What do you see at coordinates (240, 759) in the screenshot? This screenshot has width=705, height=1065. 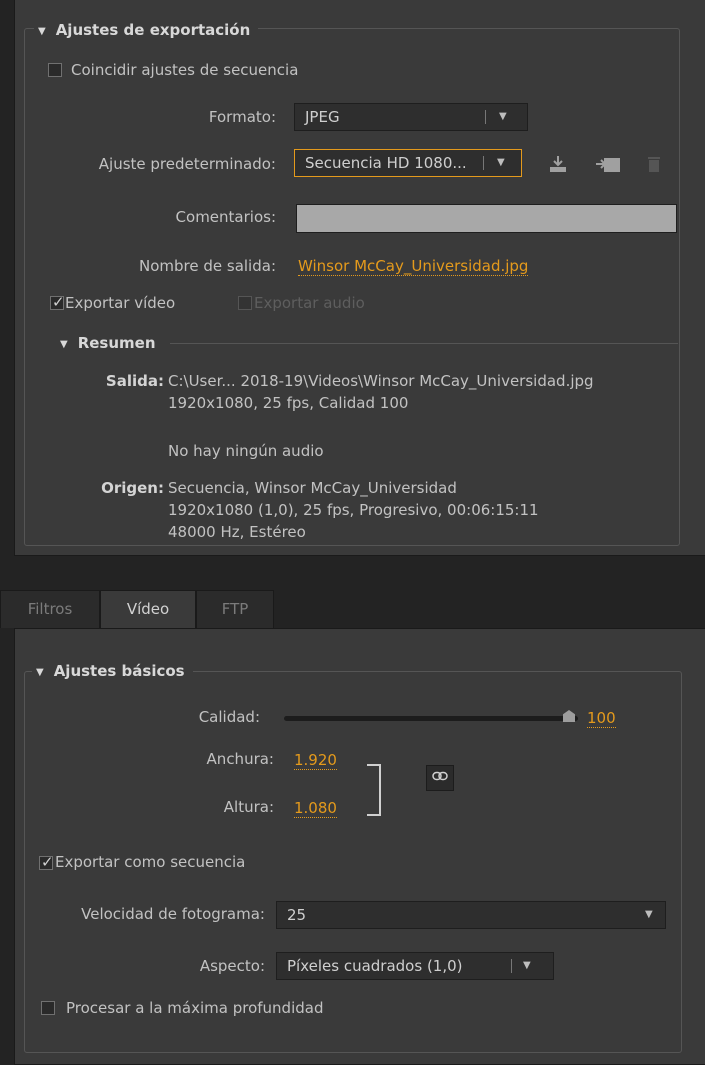 I see `width-label: Anchura:` at bounding box center [240, 759].